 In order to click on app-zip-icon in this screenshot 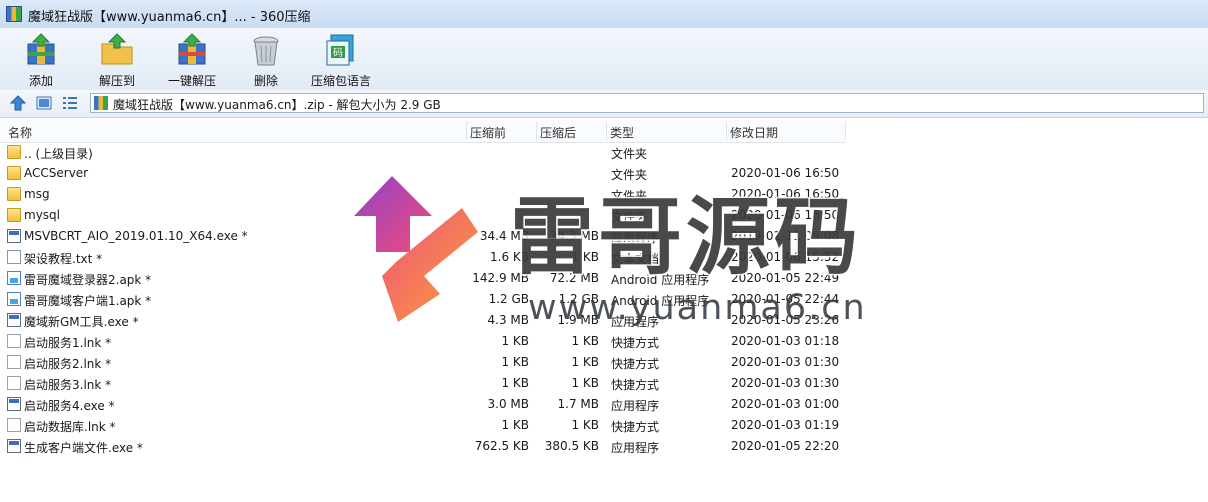, I will do `click(14, 14)`.